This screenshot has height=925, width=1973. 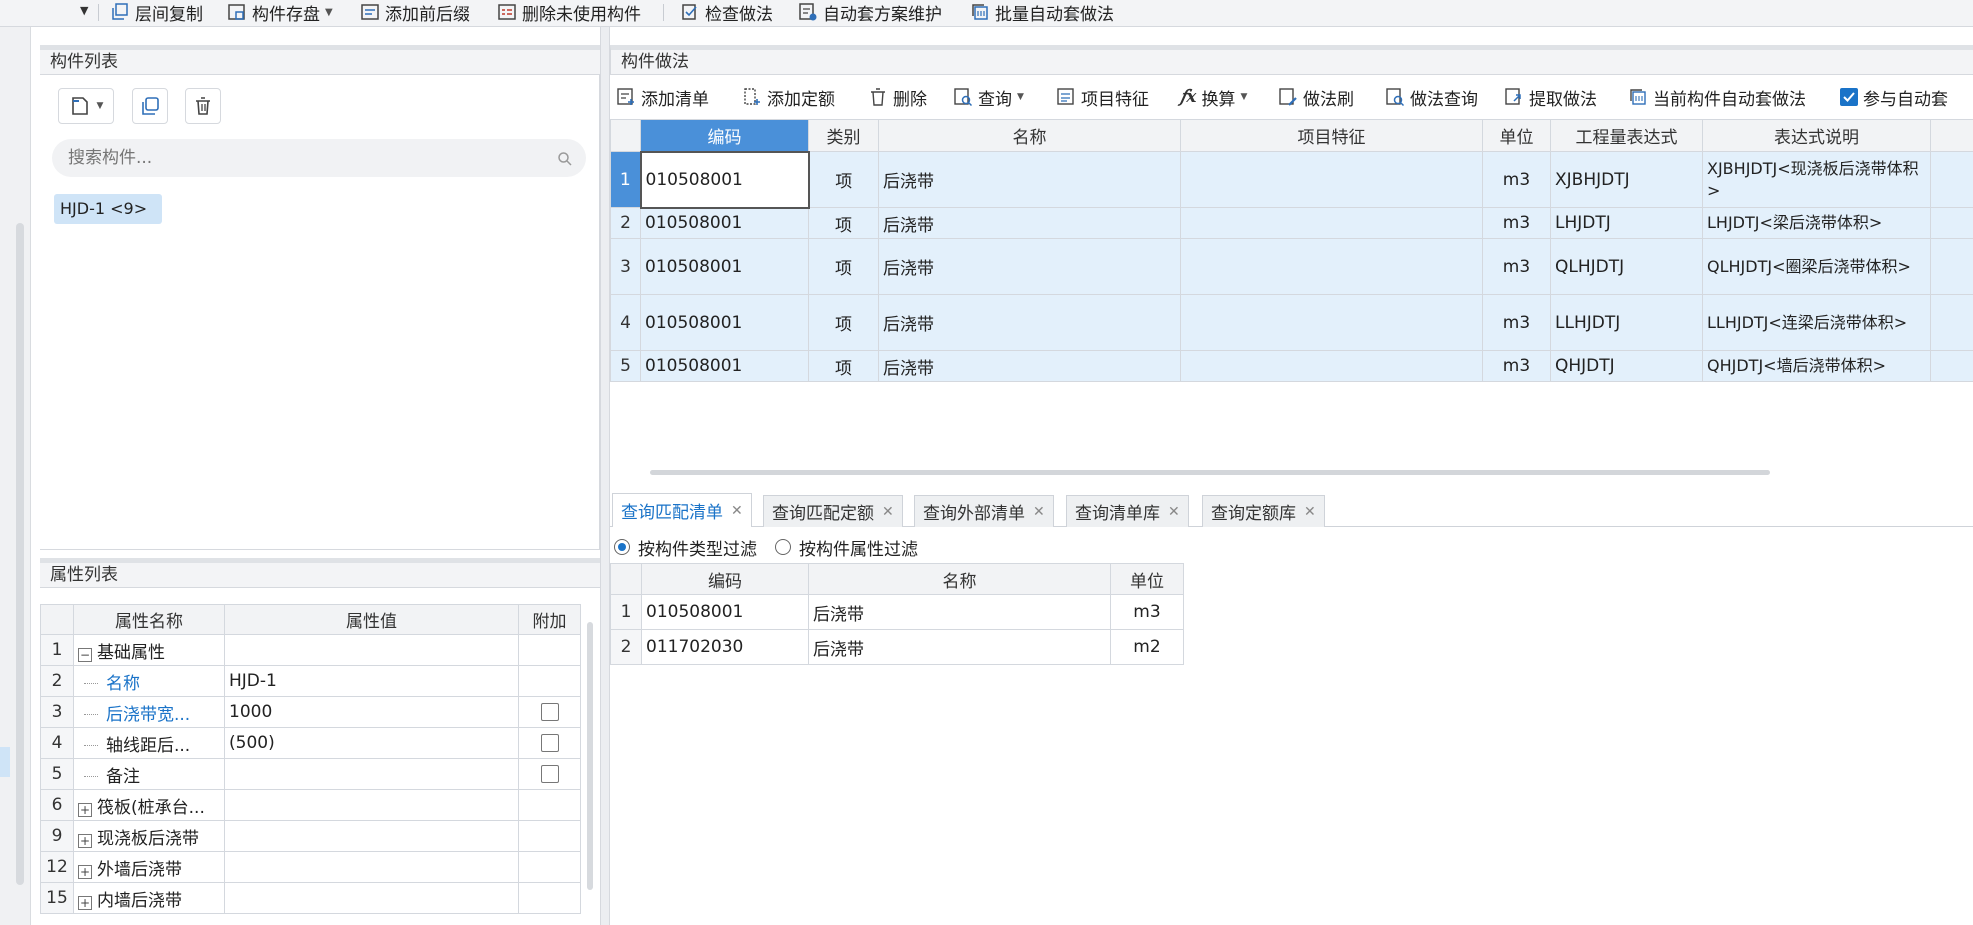 I want to click on add-quota-button: 添加定额, so click(x=788, y=97).